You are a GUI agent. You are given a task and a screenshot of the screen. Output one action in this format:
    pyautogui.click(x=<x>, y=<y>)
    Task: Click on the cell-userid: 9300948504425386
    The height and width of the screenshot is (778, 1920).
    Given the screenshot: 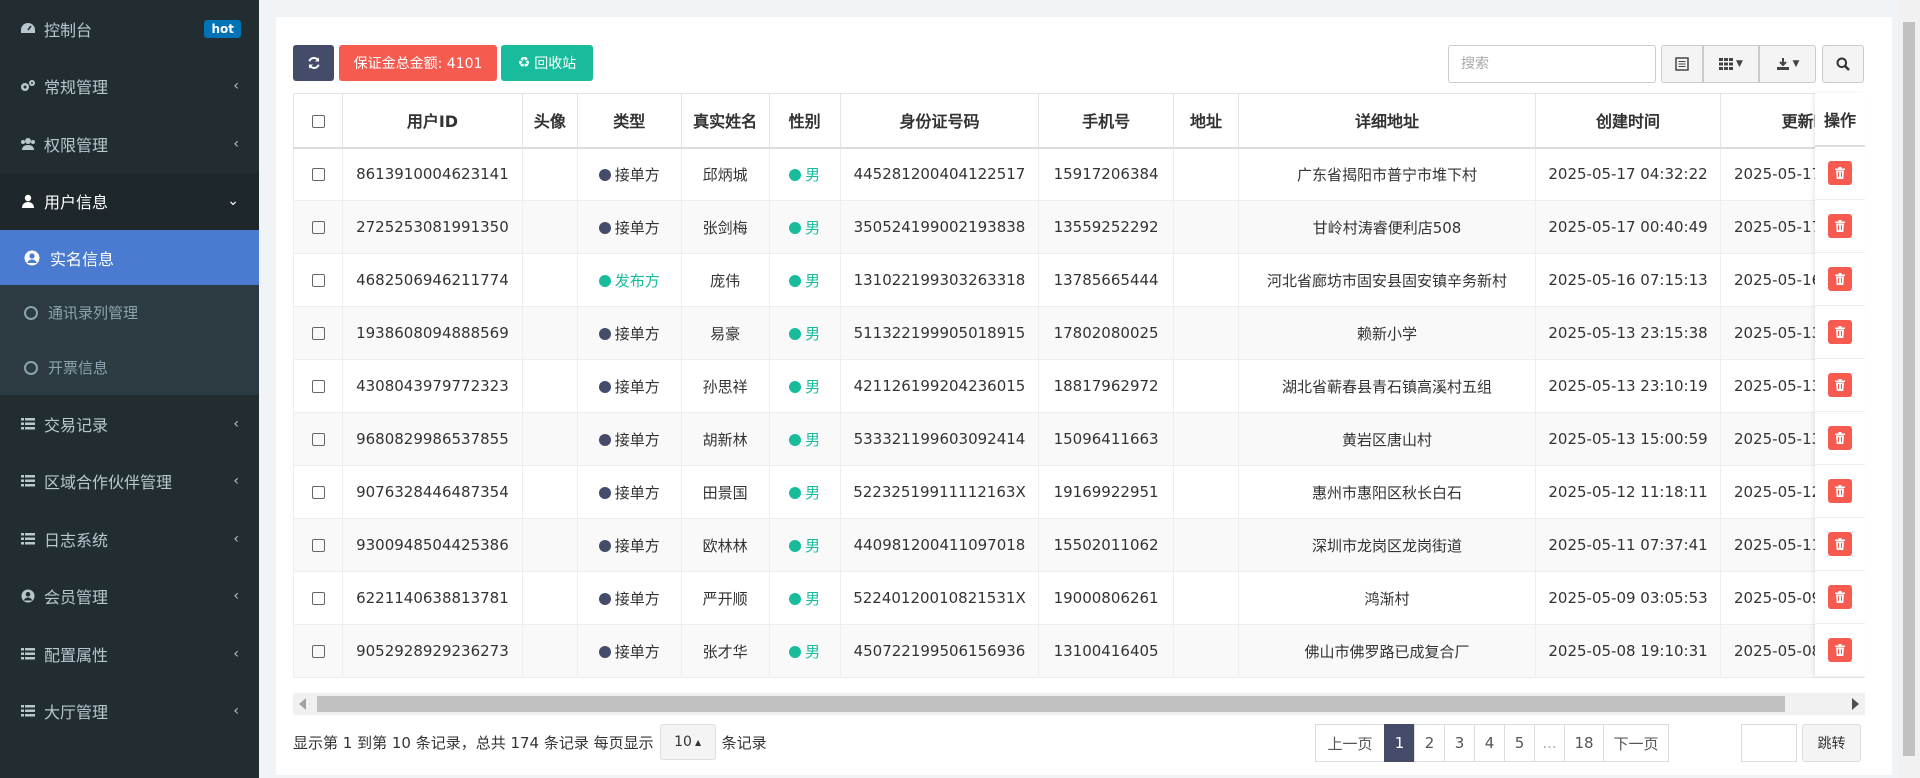 What is the action you would take?
    pyautogui.click(x=432, y=545)
    